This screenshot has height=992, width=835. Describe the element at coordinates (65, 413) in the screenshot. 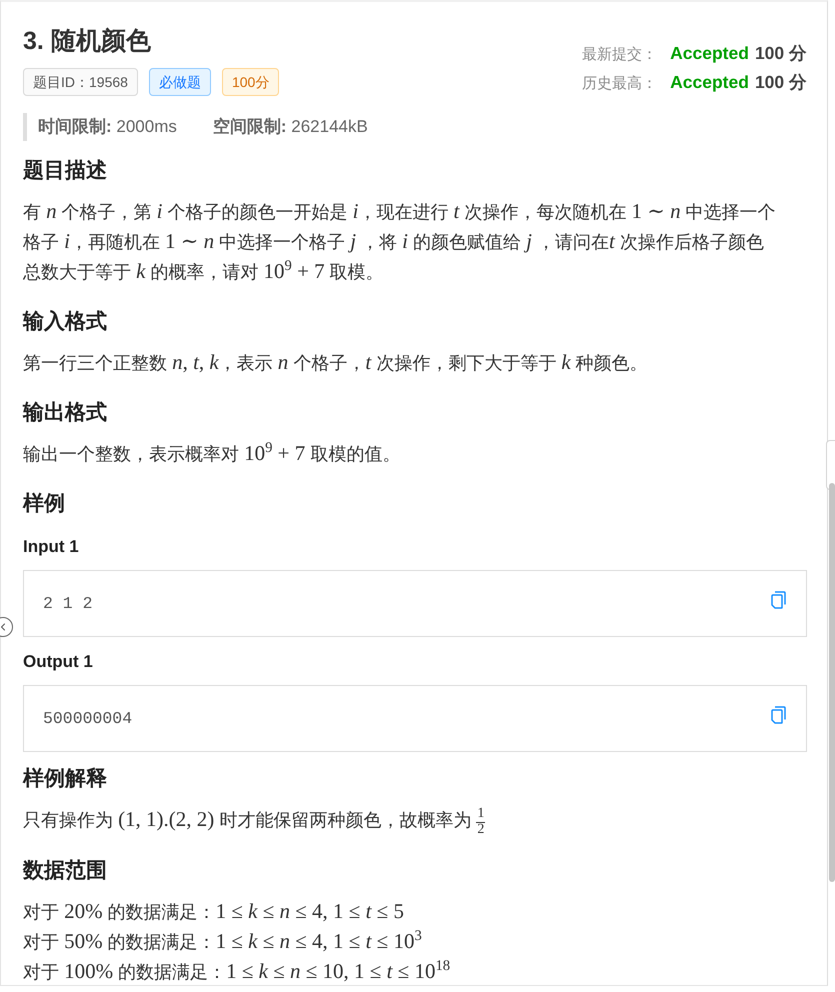

I see `section-heading: 输出格式` at that location.